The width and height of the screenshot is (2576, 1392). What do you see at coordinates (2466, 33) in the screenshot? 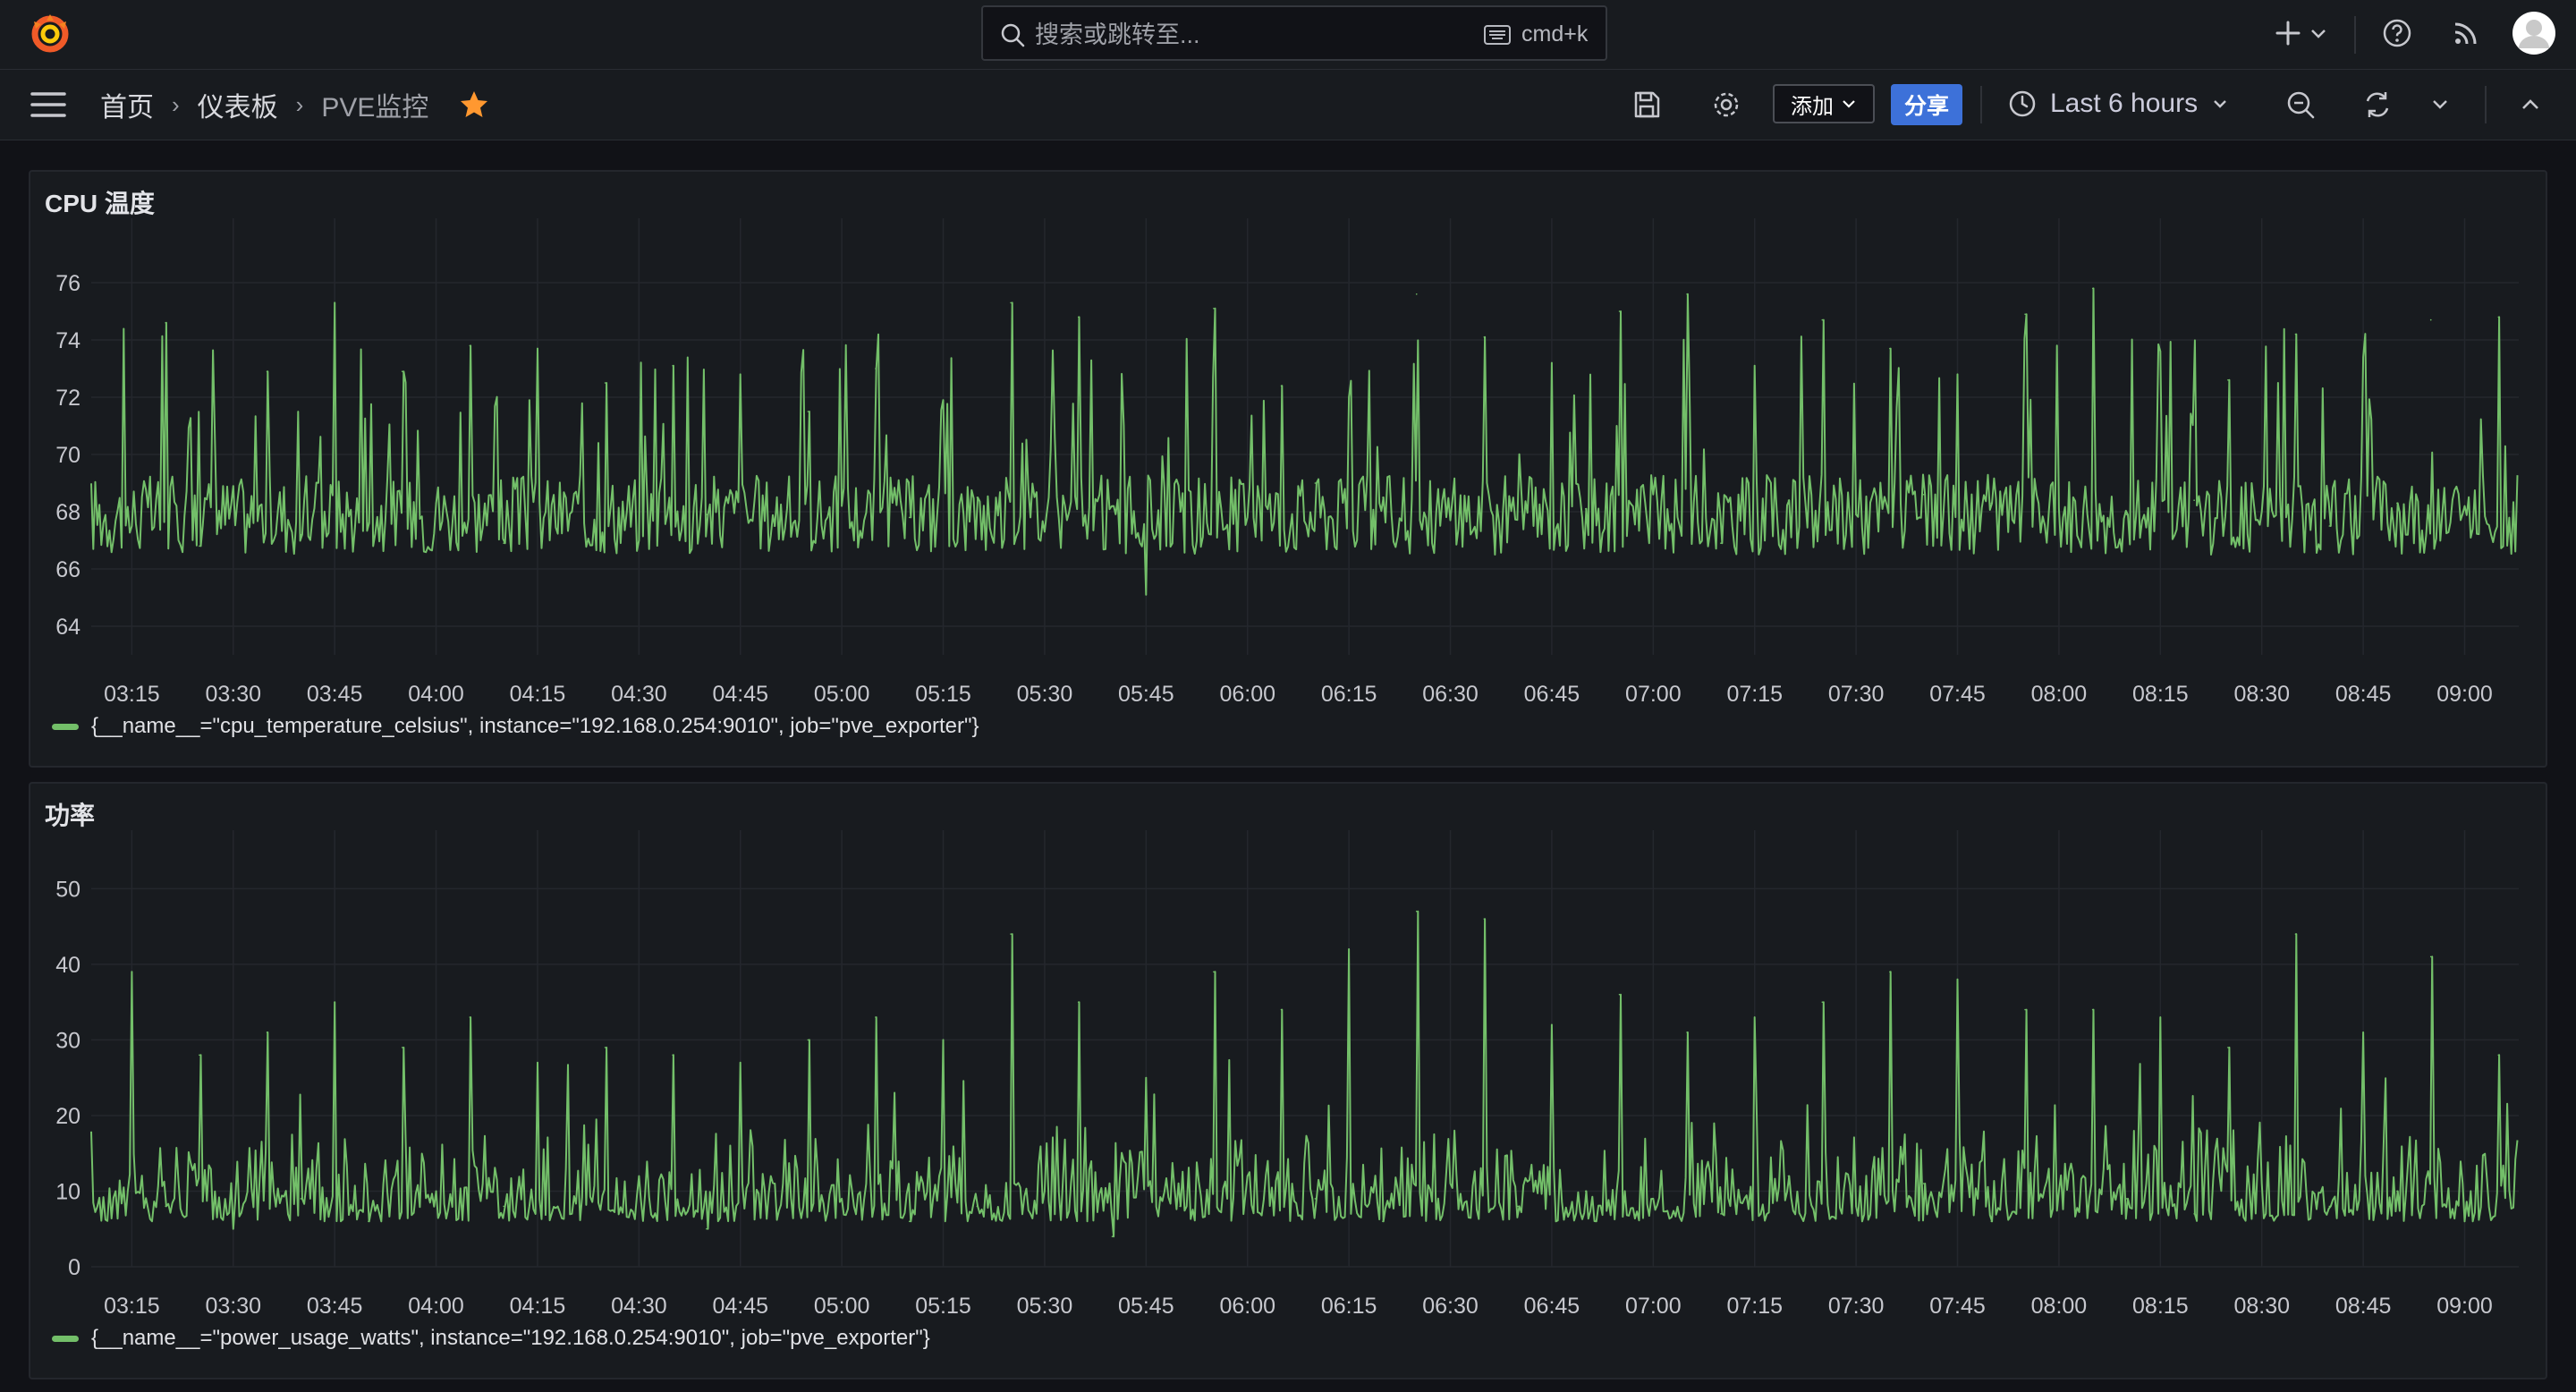
I see `rss-icon` at bounding box center [2466, 33].